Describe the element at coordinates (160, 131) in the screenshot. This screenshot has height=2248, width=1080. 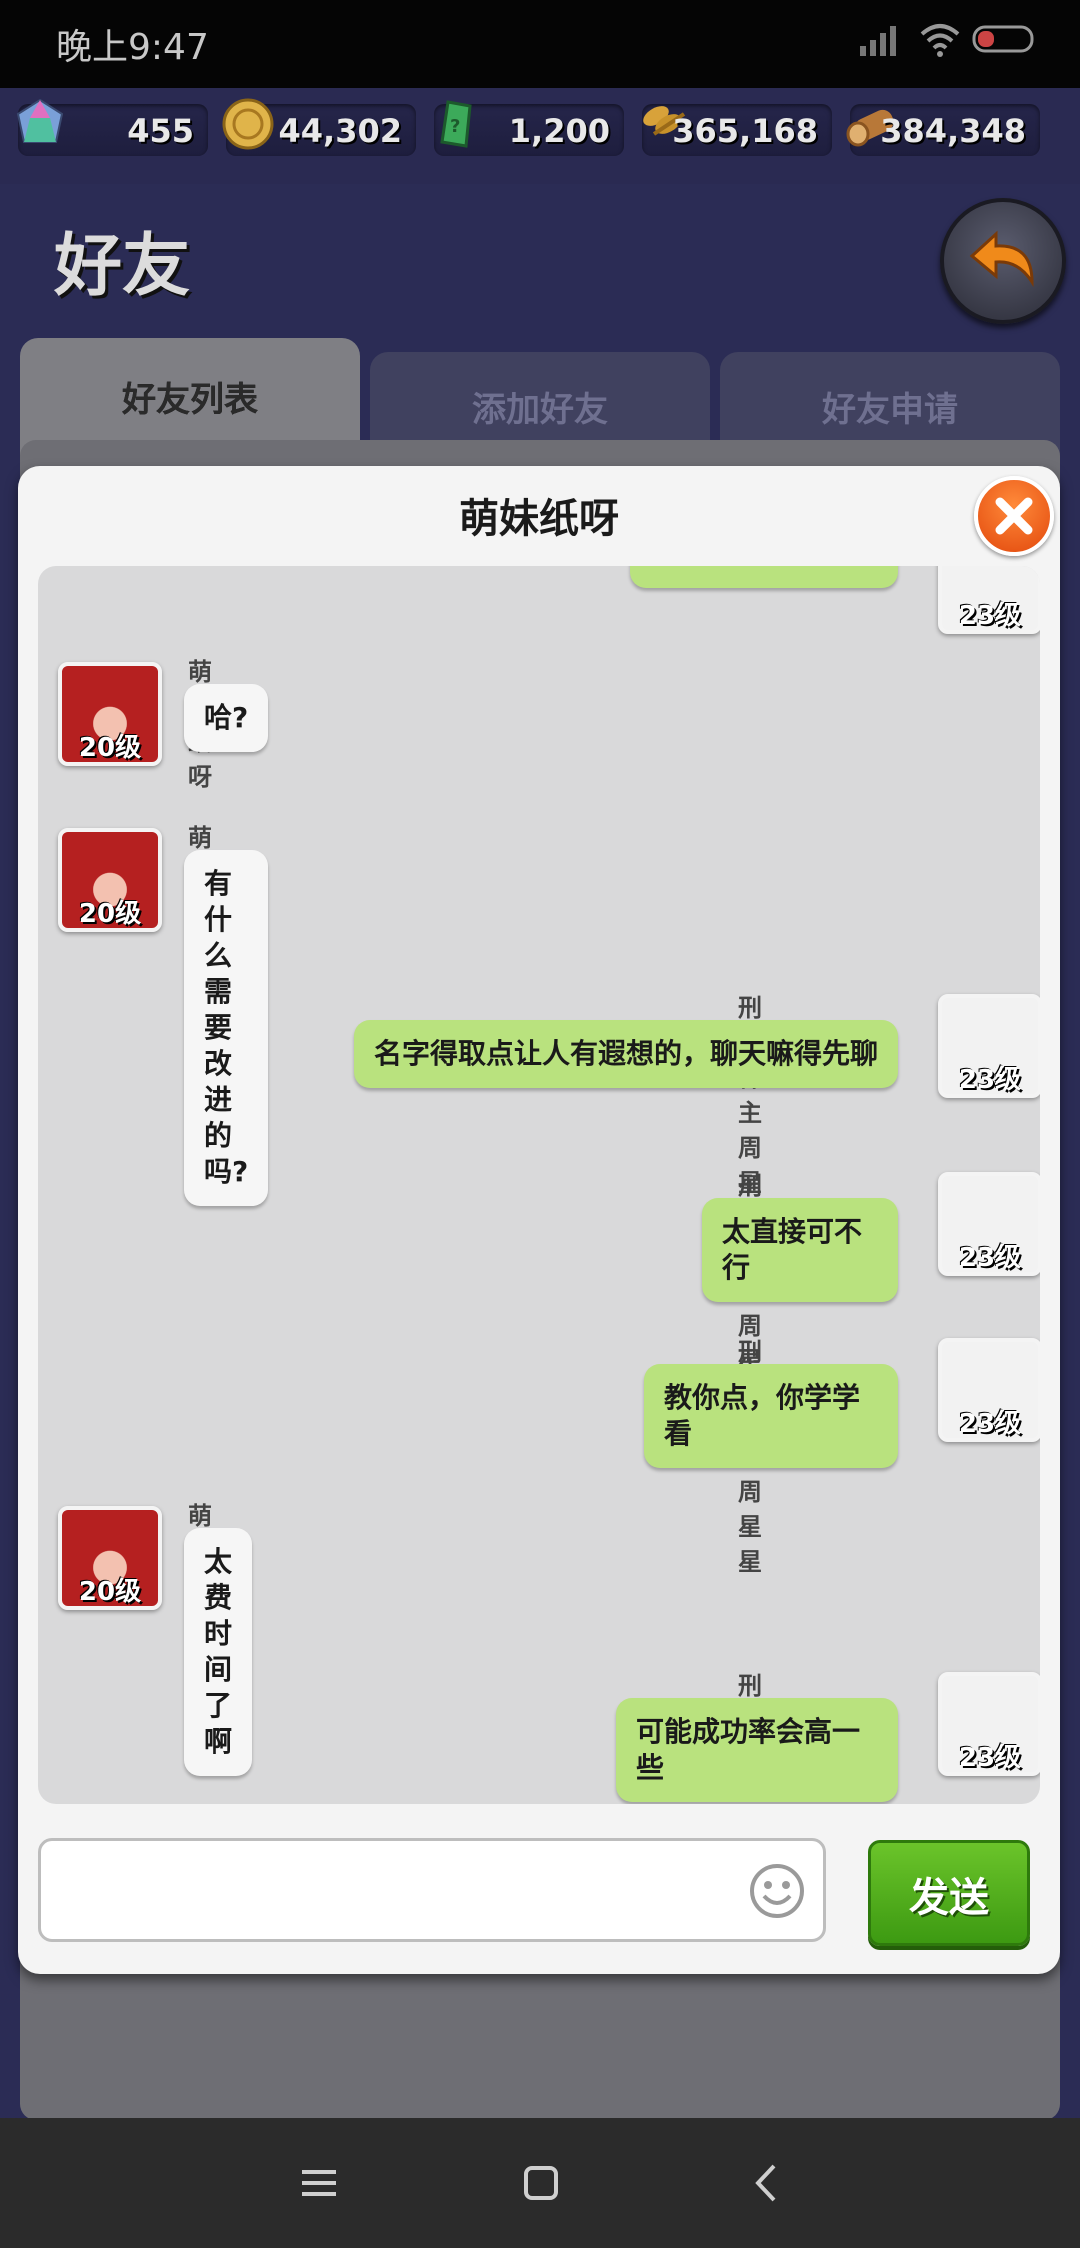
I see `resource-value: 455` at that location.